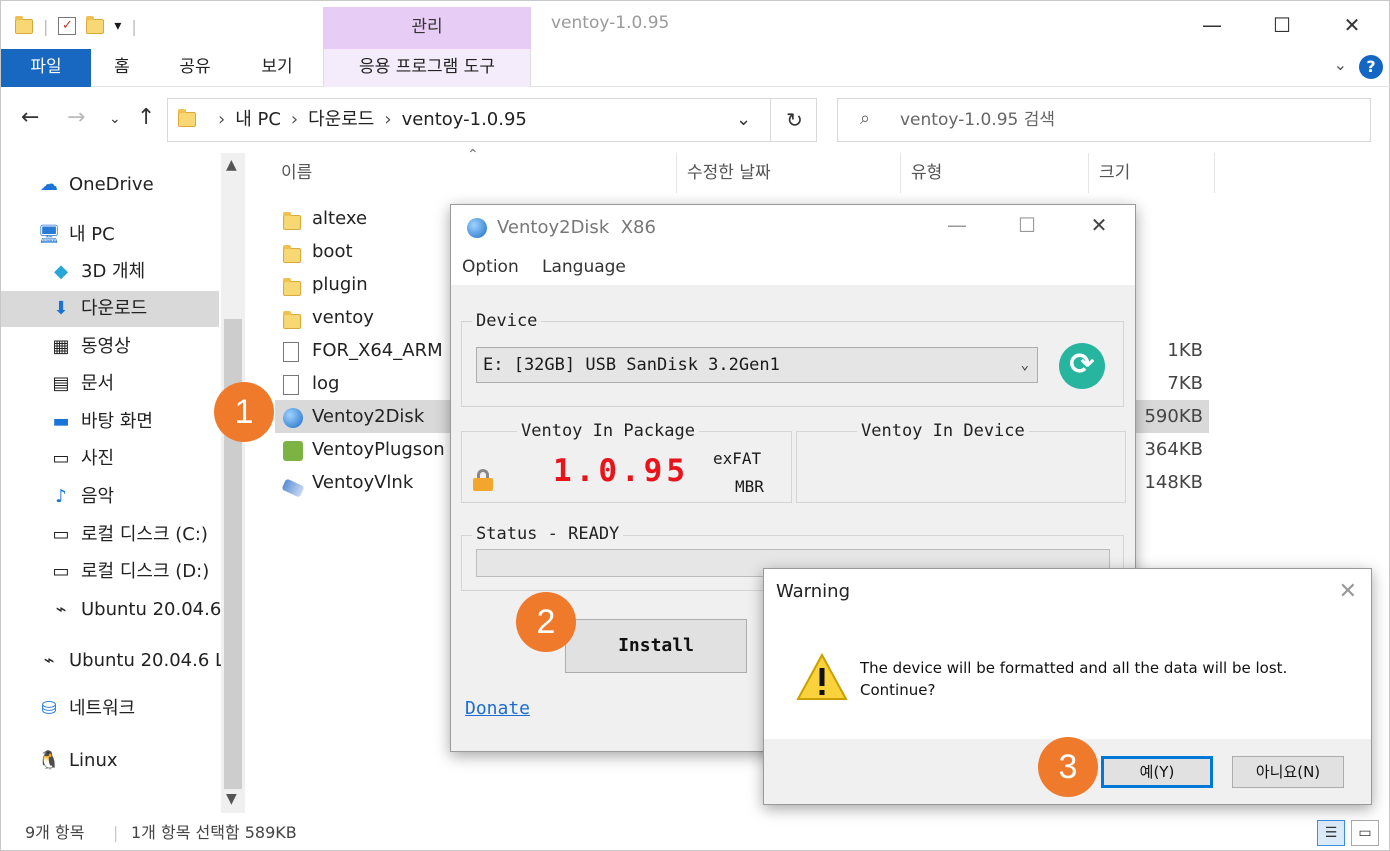 The height and width of the screenshot is (851, 1390). Describe the element at coordinates (135, 572) in the screenshot. I see `nav-local-disk-d: ▭ 로컬 디스크 (D:)` at that location.